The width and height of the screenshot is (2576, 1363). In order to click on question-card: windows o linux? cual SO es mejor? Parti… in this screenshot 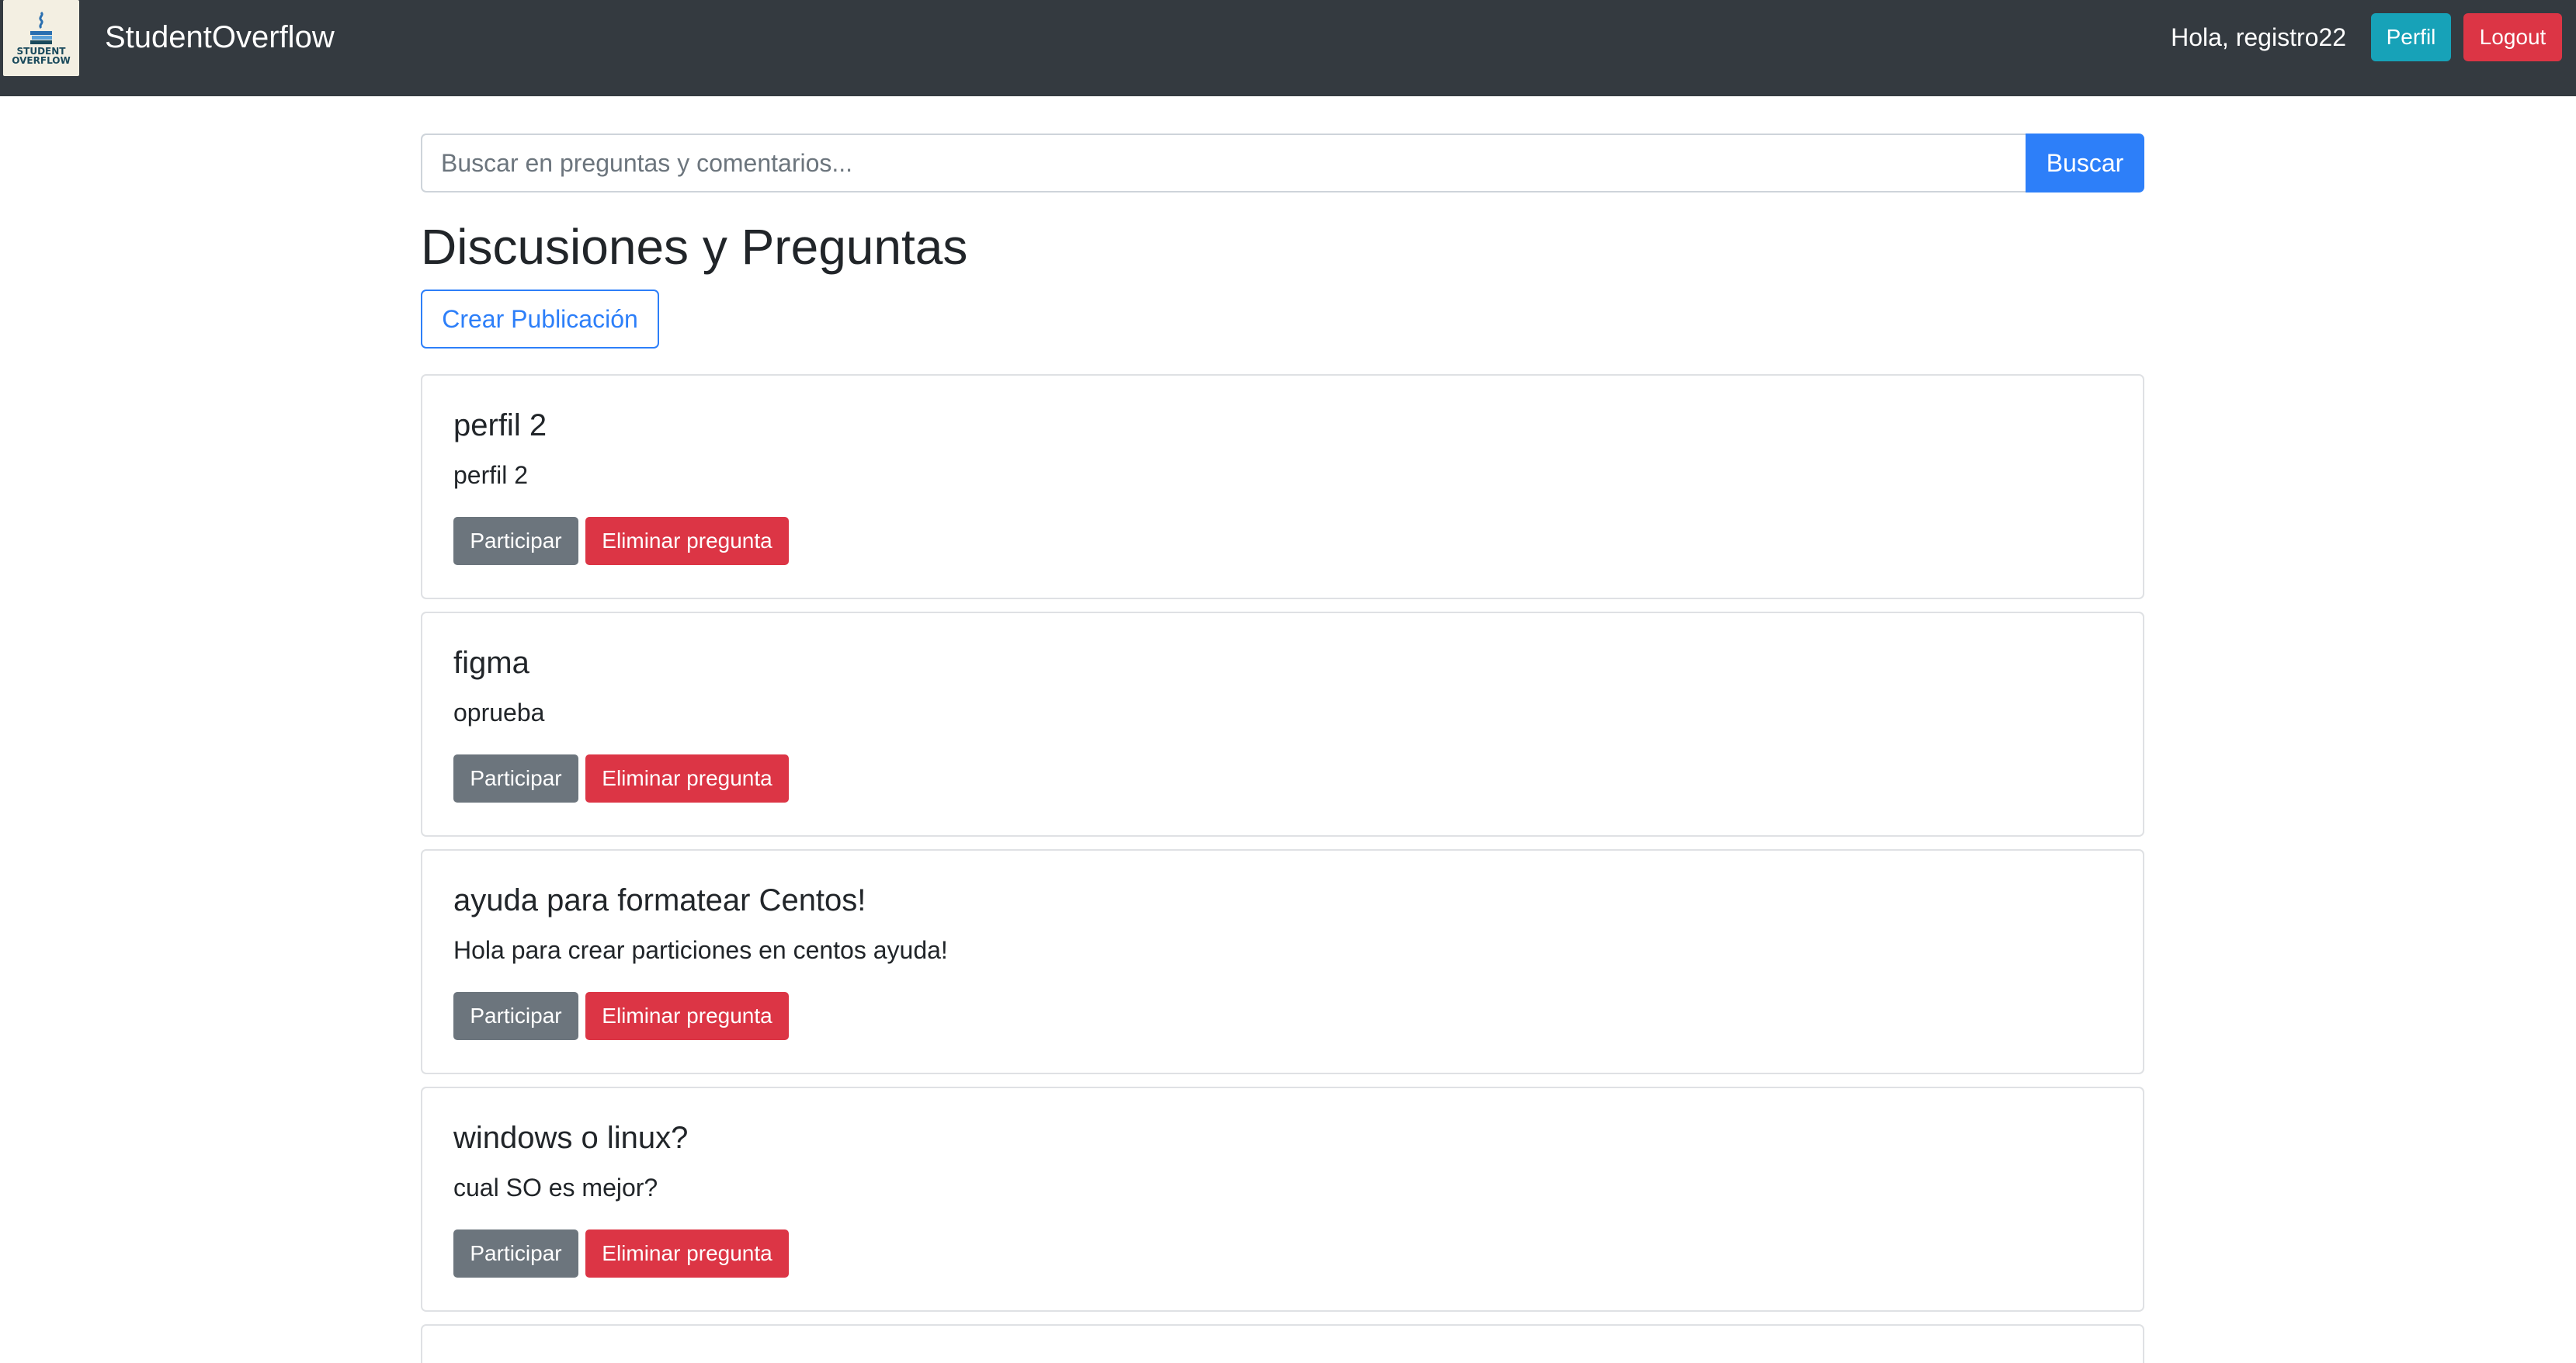, I will do `click(1282, 1200)`.